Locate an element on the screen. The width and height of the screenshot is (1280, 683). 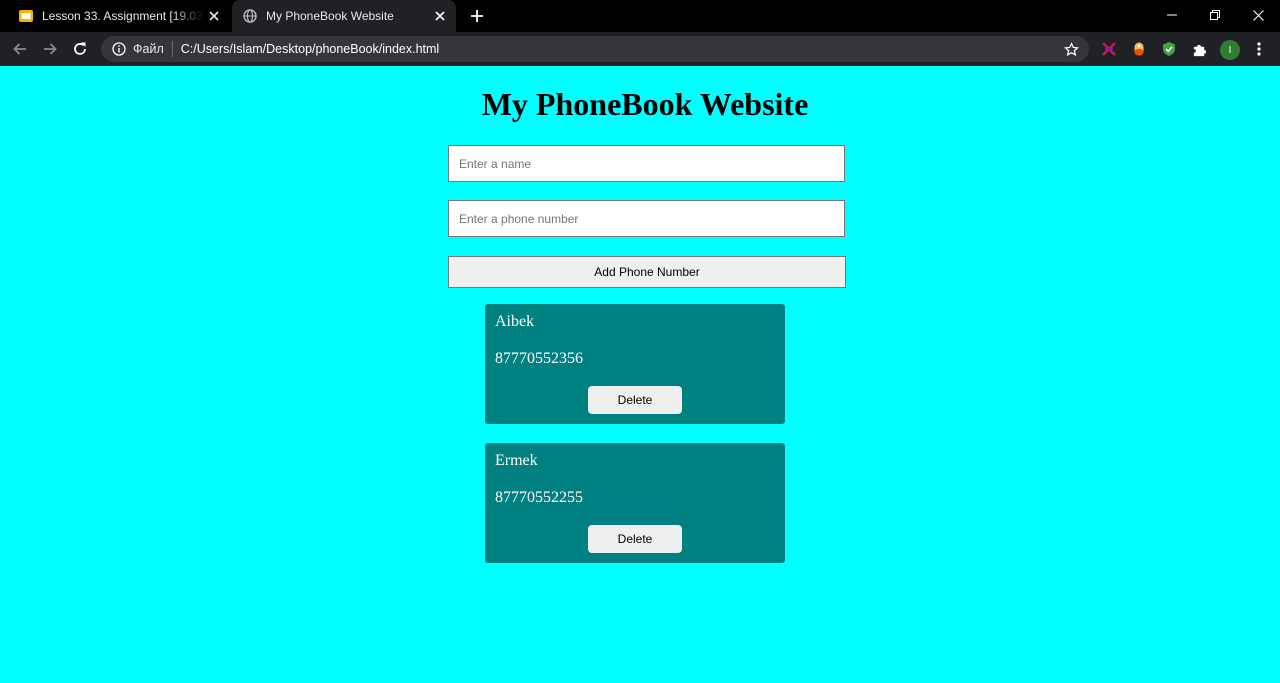
close-window-icon is located at coordinates (1258, 15).